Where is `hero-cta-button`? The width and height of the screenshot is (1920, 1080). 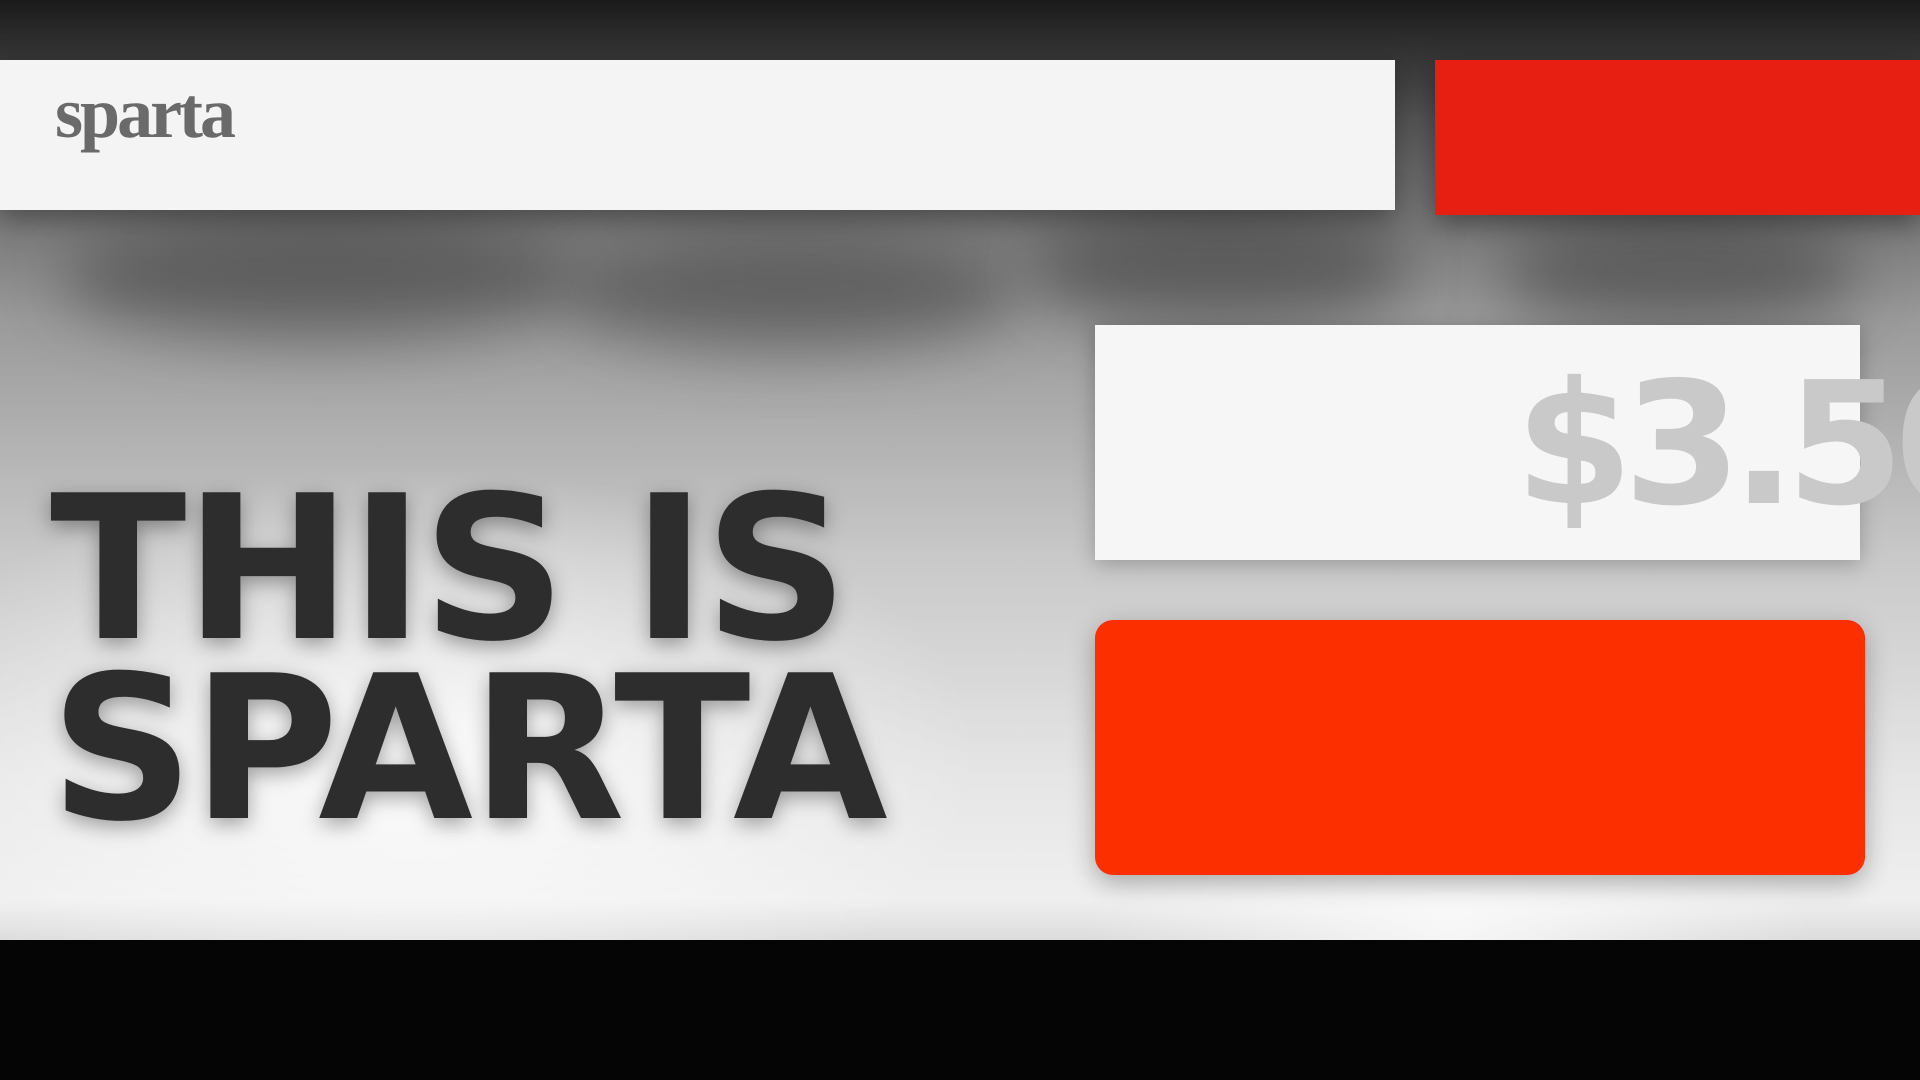
hero-cta-button is located at coordinates (1480, 747).